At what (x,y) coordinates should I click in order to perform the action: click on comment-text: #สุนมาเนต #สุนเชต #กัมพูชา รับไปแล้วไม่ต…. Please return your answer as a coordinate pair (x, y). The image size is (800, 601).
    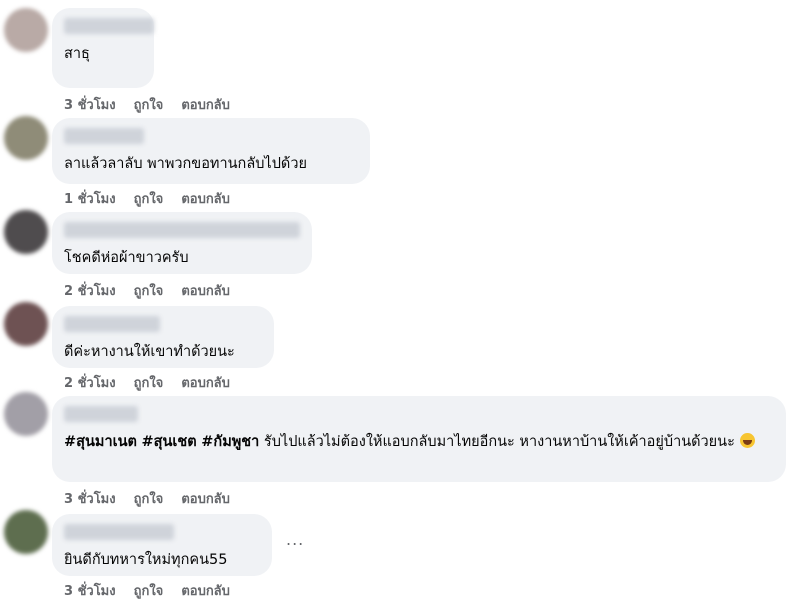
    Looking at the image, I should click on (419, 442).